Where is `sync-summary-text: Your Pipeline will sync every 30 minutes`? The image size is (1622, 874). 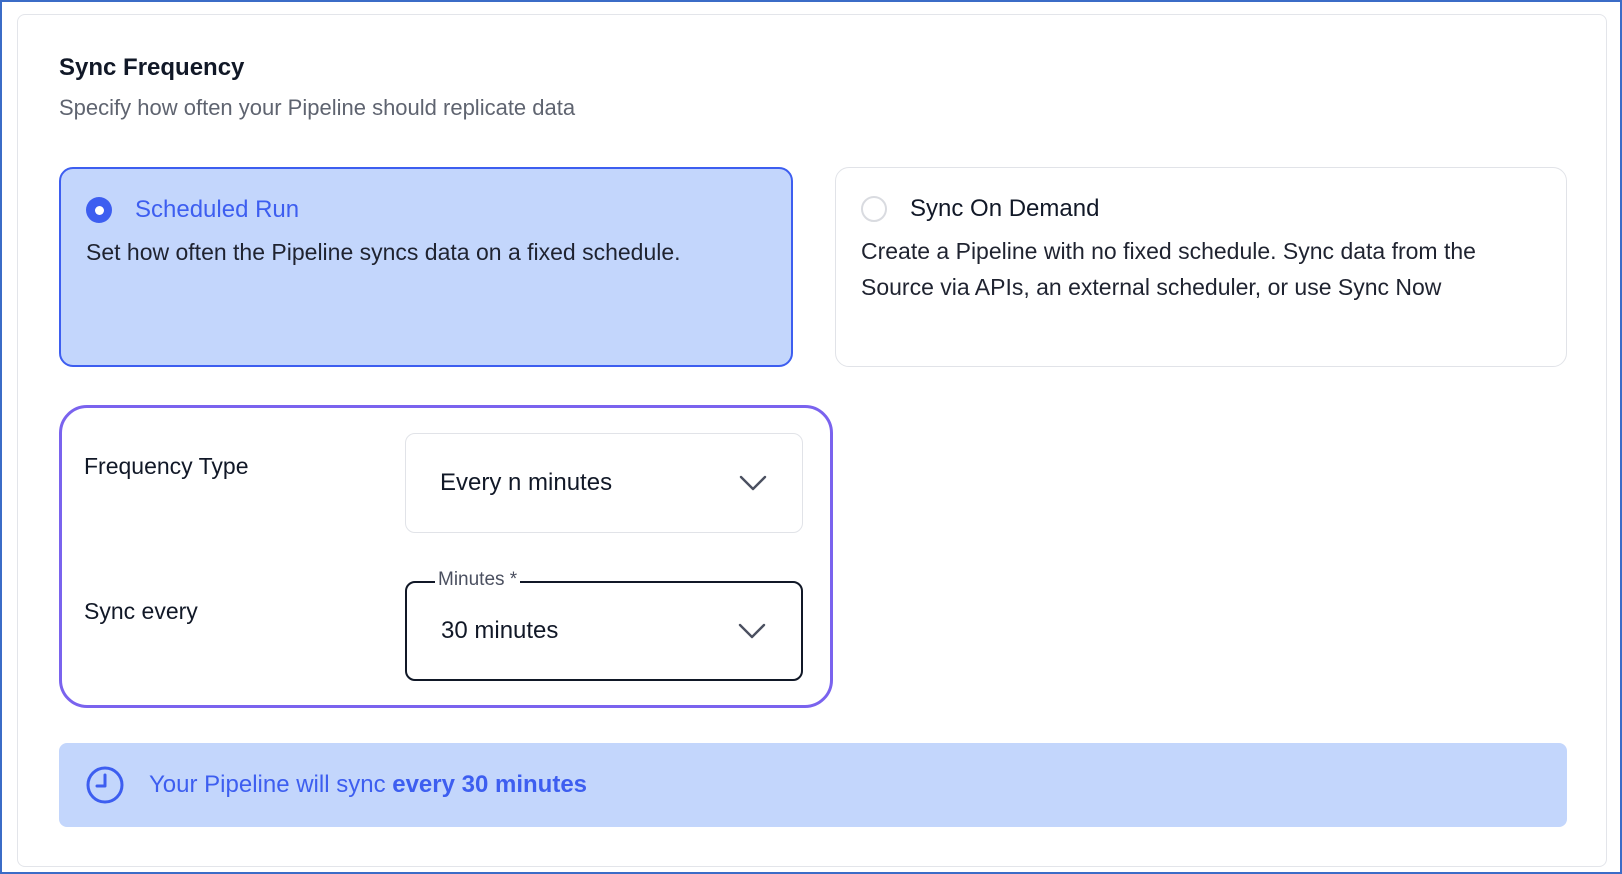
sync-summary-text: Your Pipeline will sync every 30 minutes is located at coordinates (368, 785).